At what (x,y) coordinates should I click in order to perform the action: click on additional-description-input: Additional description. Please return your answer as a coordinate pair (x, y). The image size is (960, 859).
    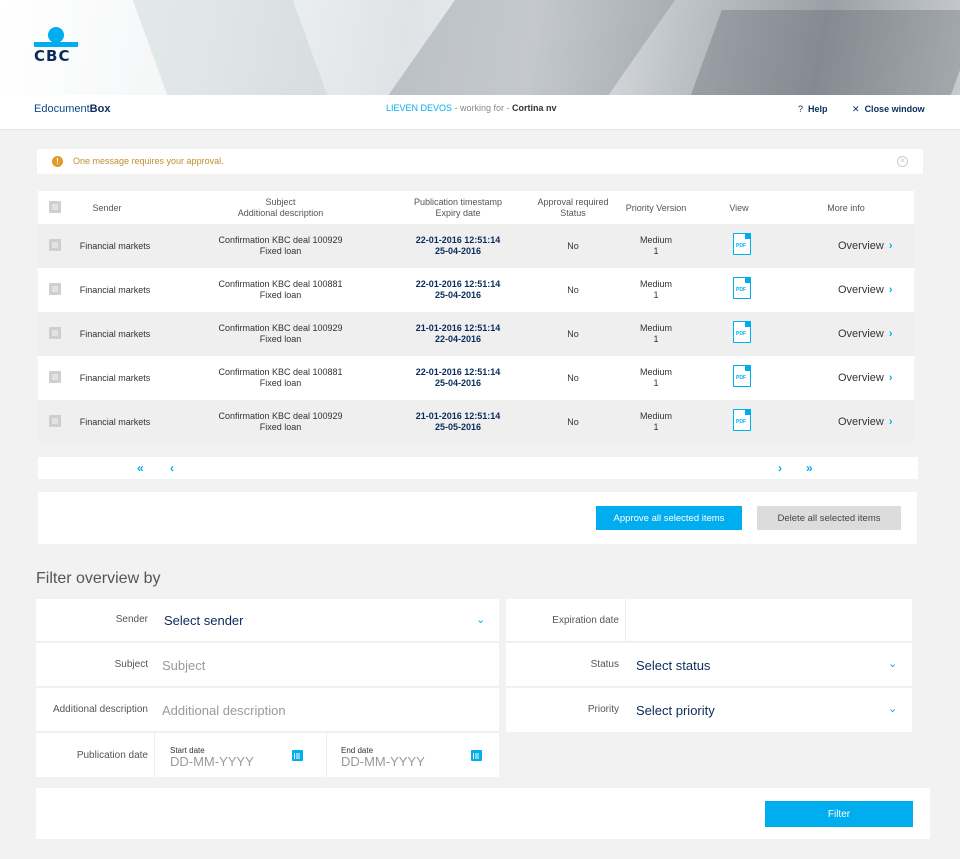
    Looking at the image, I should click on (224, 710).